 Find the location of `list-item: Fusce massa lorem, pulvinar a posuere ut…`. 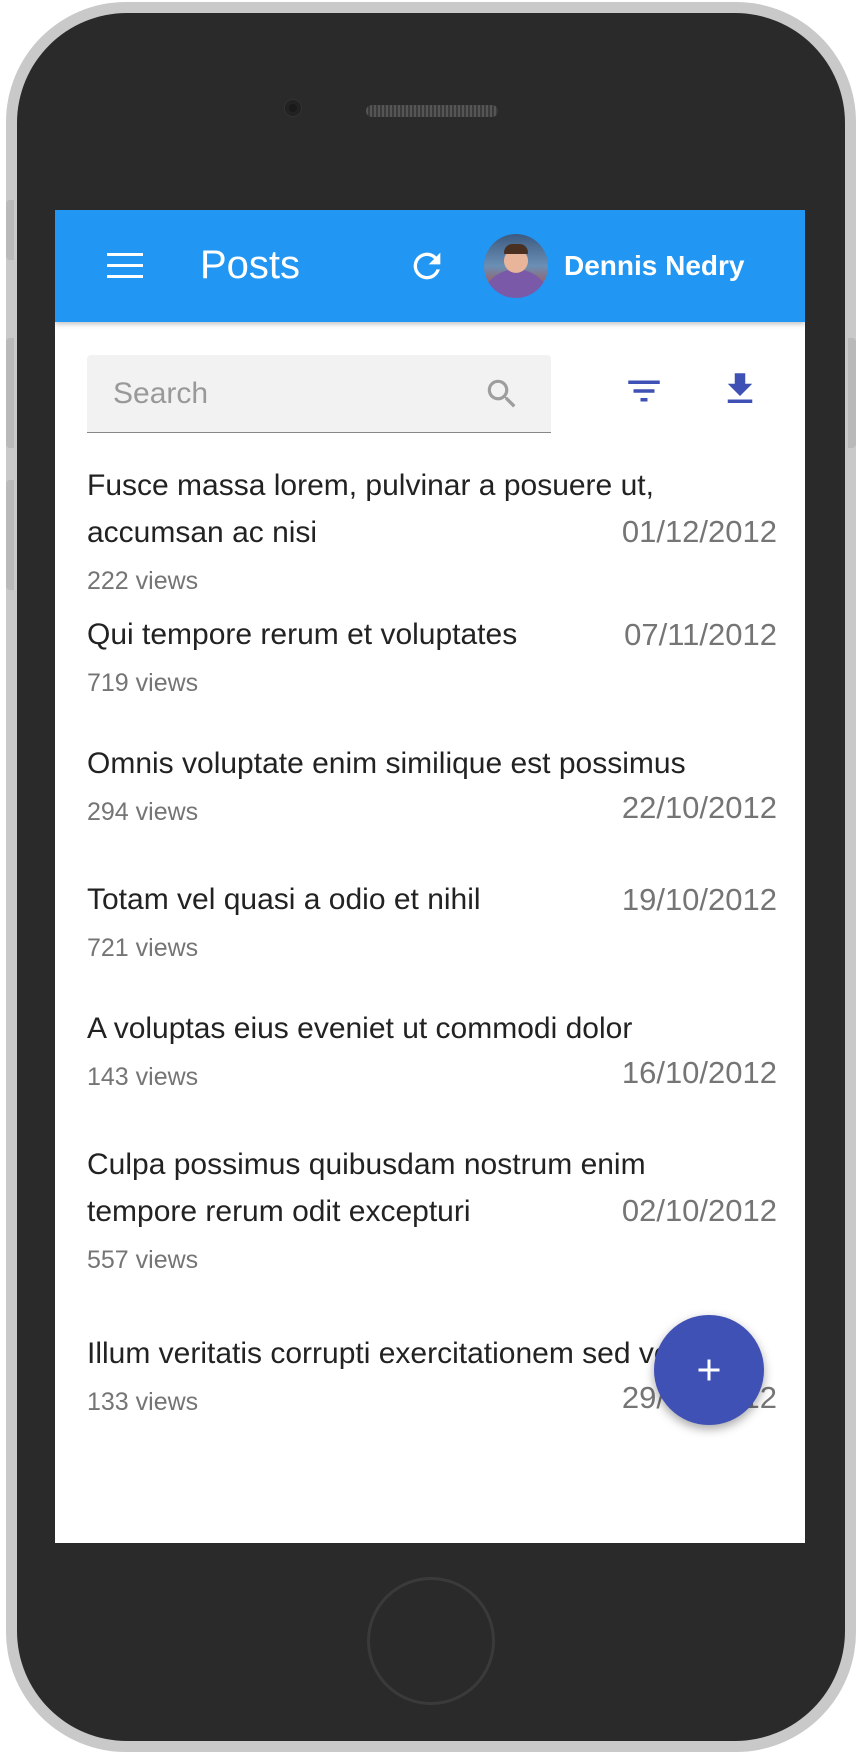

list-item: Fusce massa lorem, pulvinar a posuere ut… is located at coordinates (432, 528).